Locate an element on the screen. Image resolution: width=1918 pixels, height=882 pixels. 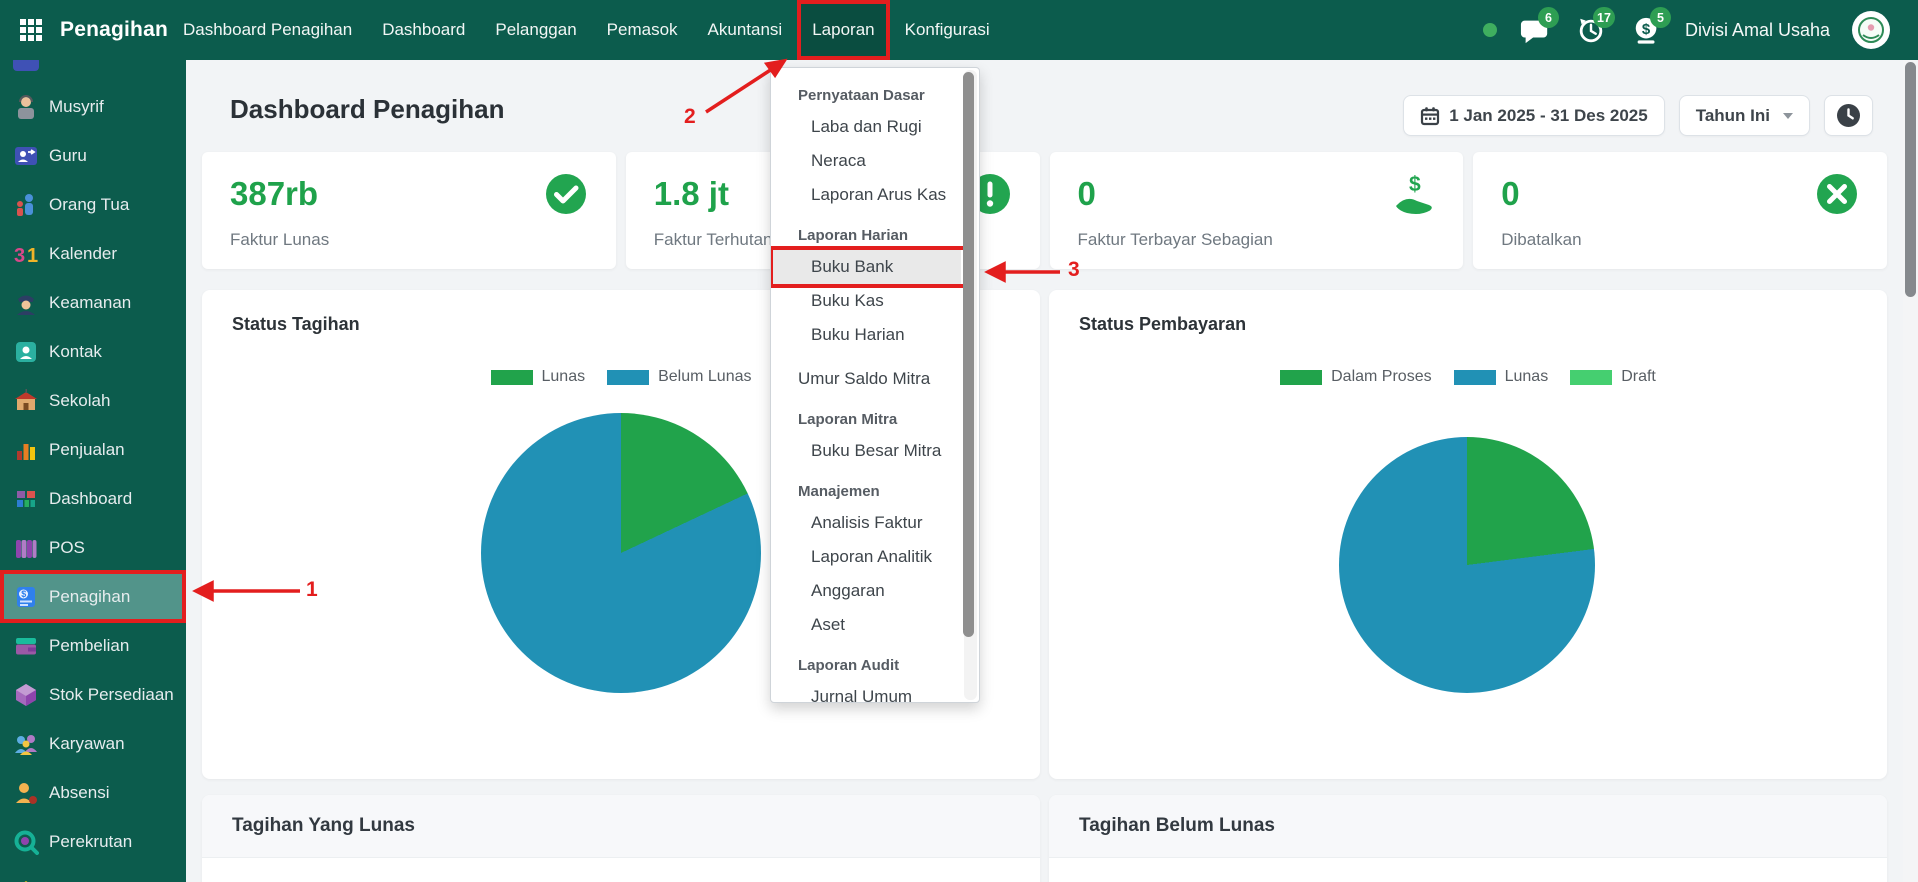
pie-chart-status-pembayaran is located at coordinates (1467, 565).